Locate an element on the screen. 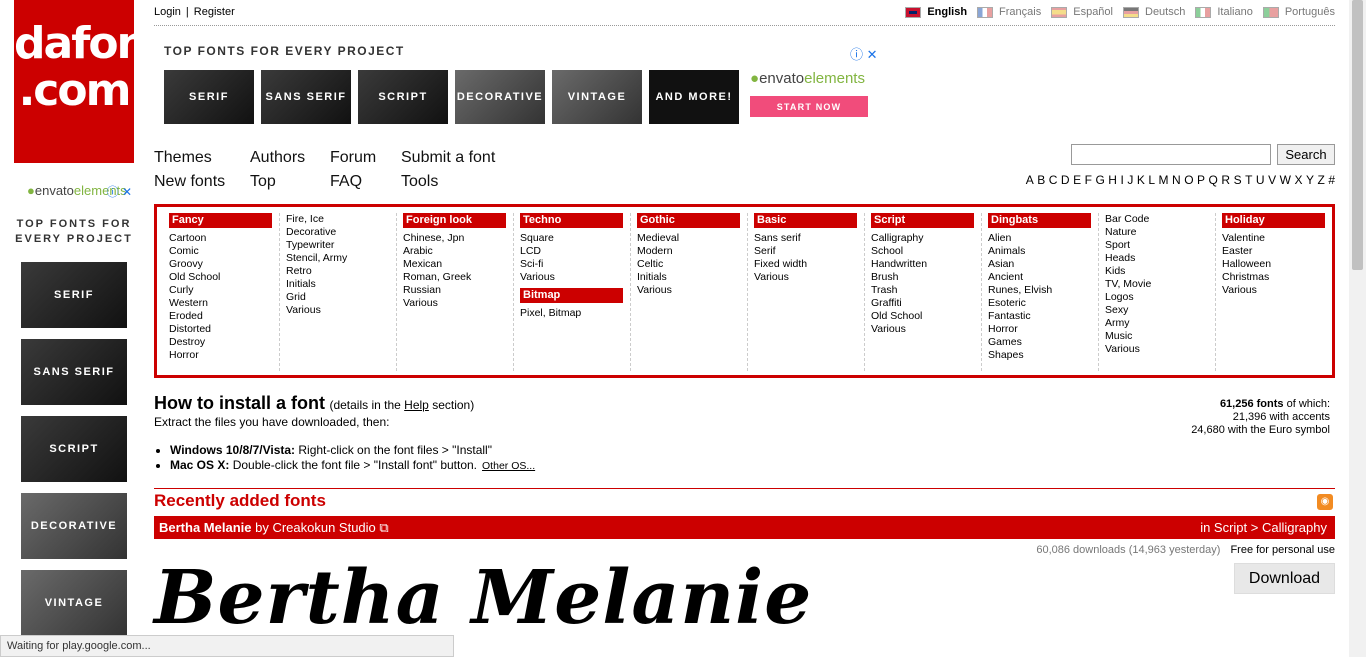 This screenshot has width=1366, height=657. author-link: by Creakokun Studio is located at coordinates (313, 527).